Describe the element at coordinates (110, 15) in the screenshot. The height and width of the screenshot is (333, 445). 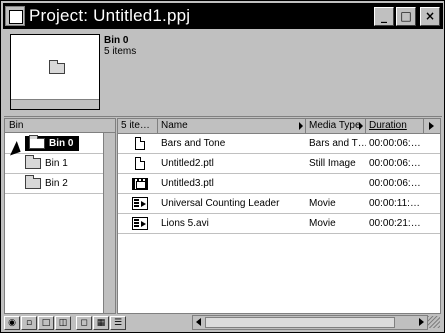
I see `window-title: Project: Untitled1.ppj` at that location.